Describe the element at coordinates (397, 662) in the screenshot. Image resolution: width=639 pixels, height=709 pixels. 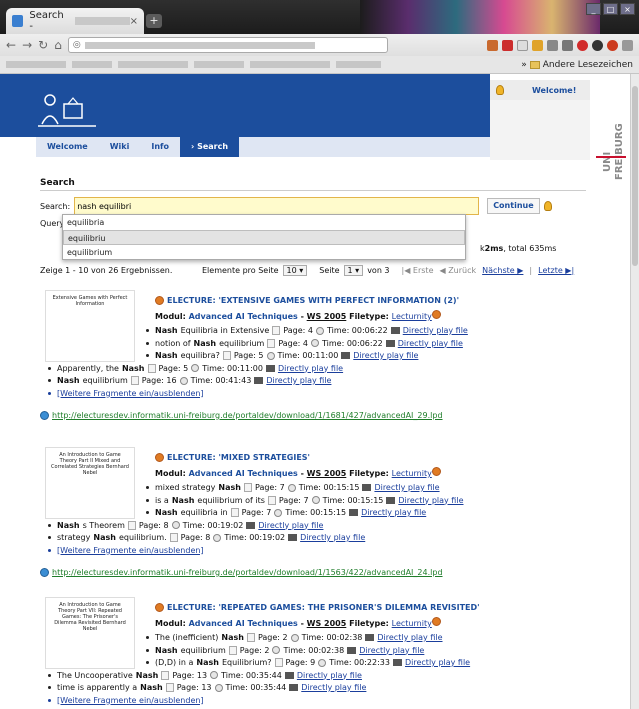
I see `binoculars-icon` at that location.